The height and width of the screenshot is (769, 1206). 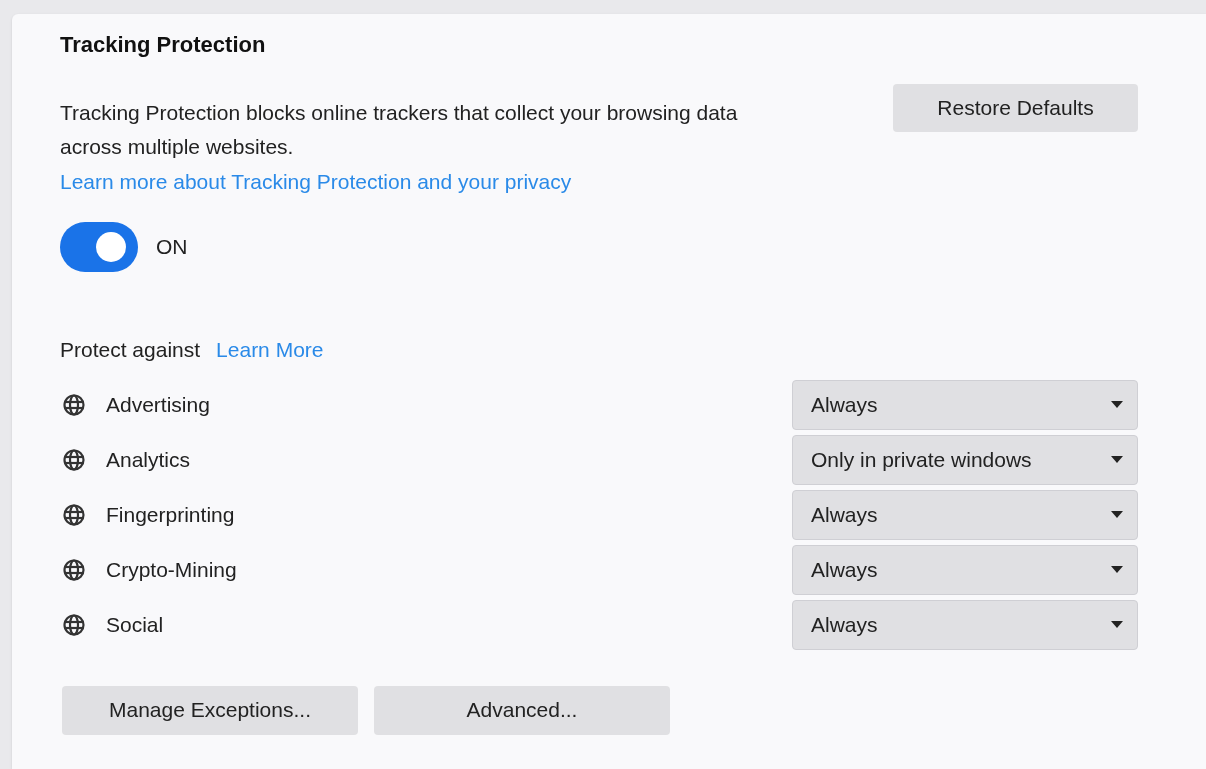 What do you see at coordinates (99, 247) in the screenshot?
I see `toggle-switch` at bounding box center [99, 247].